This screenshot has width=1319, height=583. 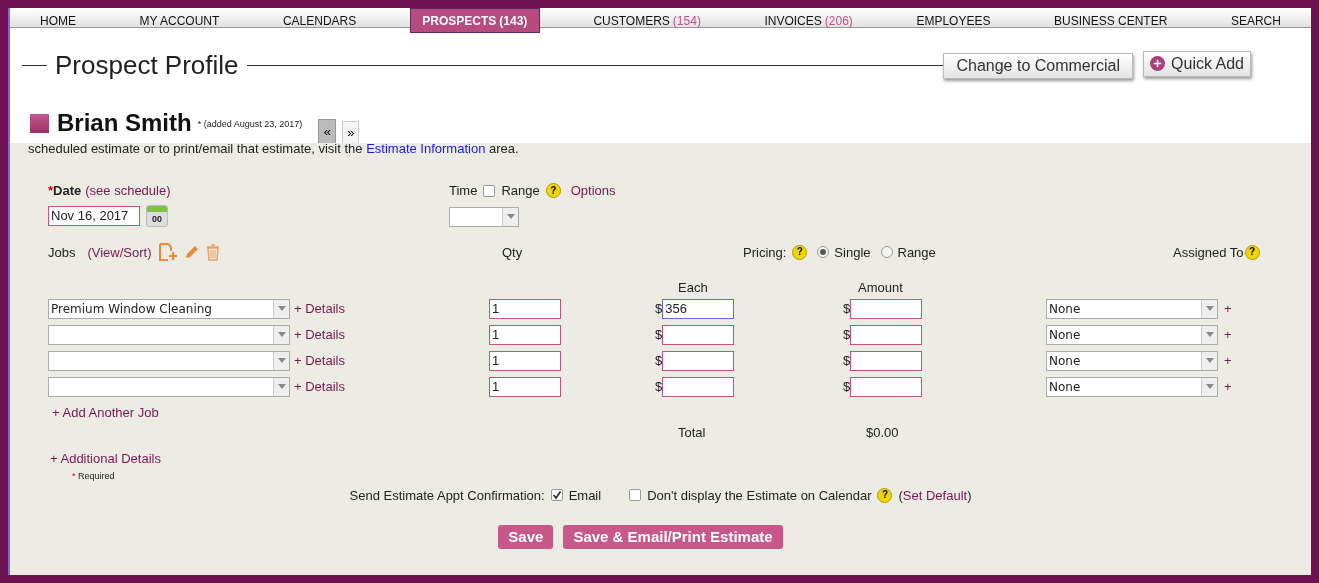 What do you see at coordinates (671, 458) in the screenshot?
I see `additional-details-link: + Additional Details` at bounding box center [671, 458].